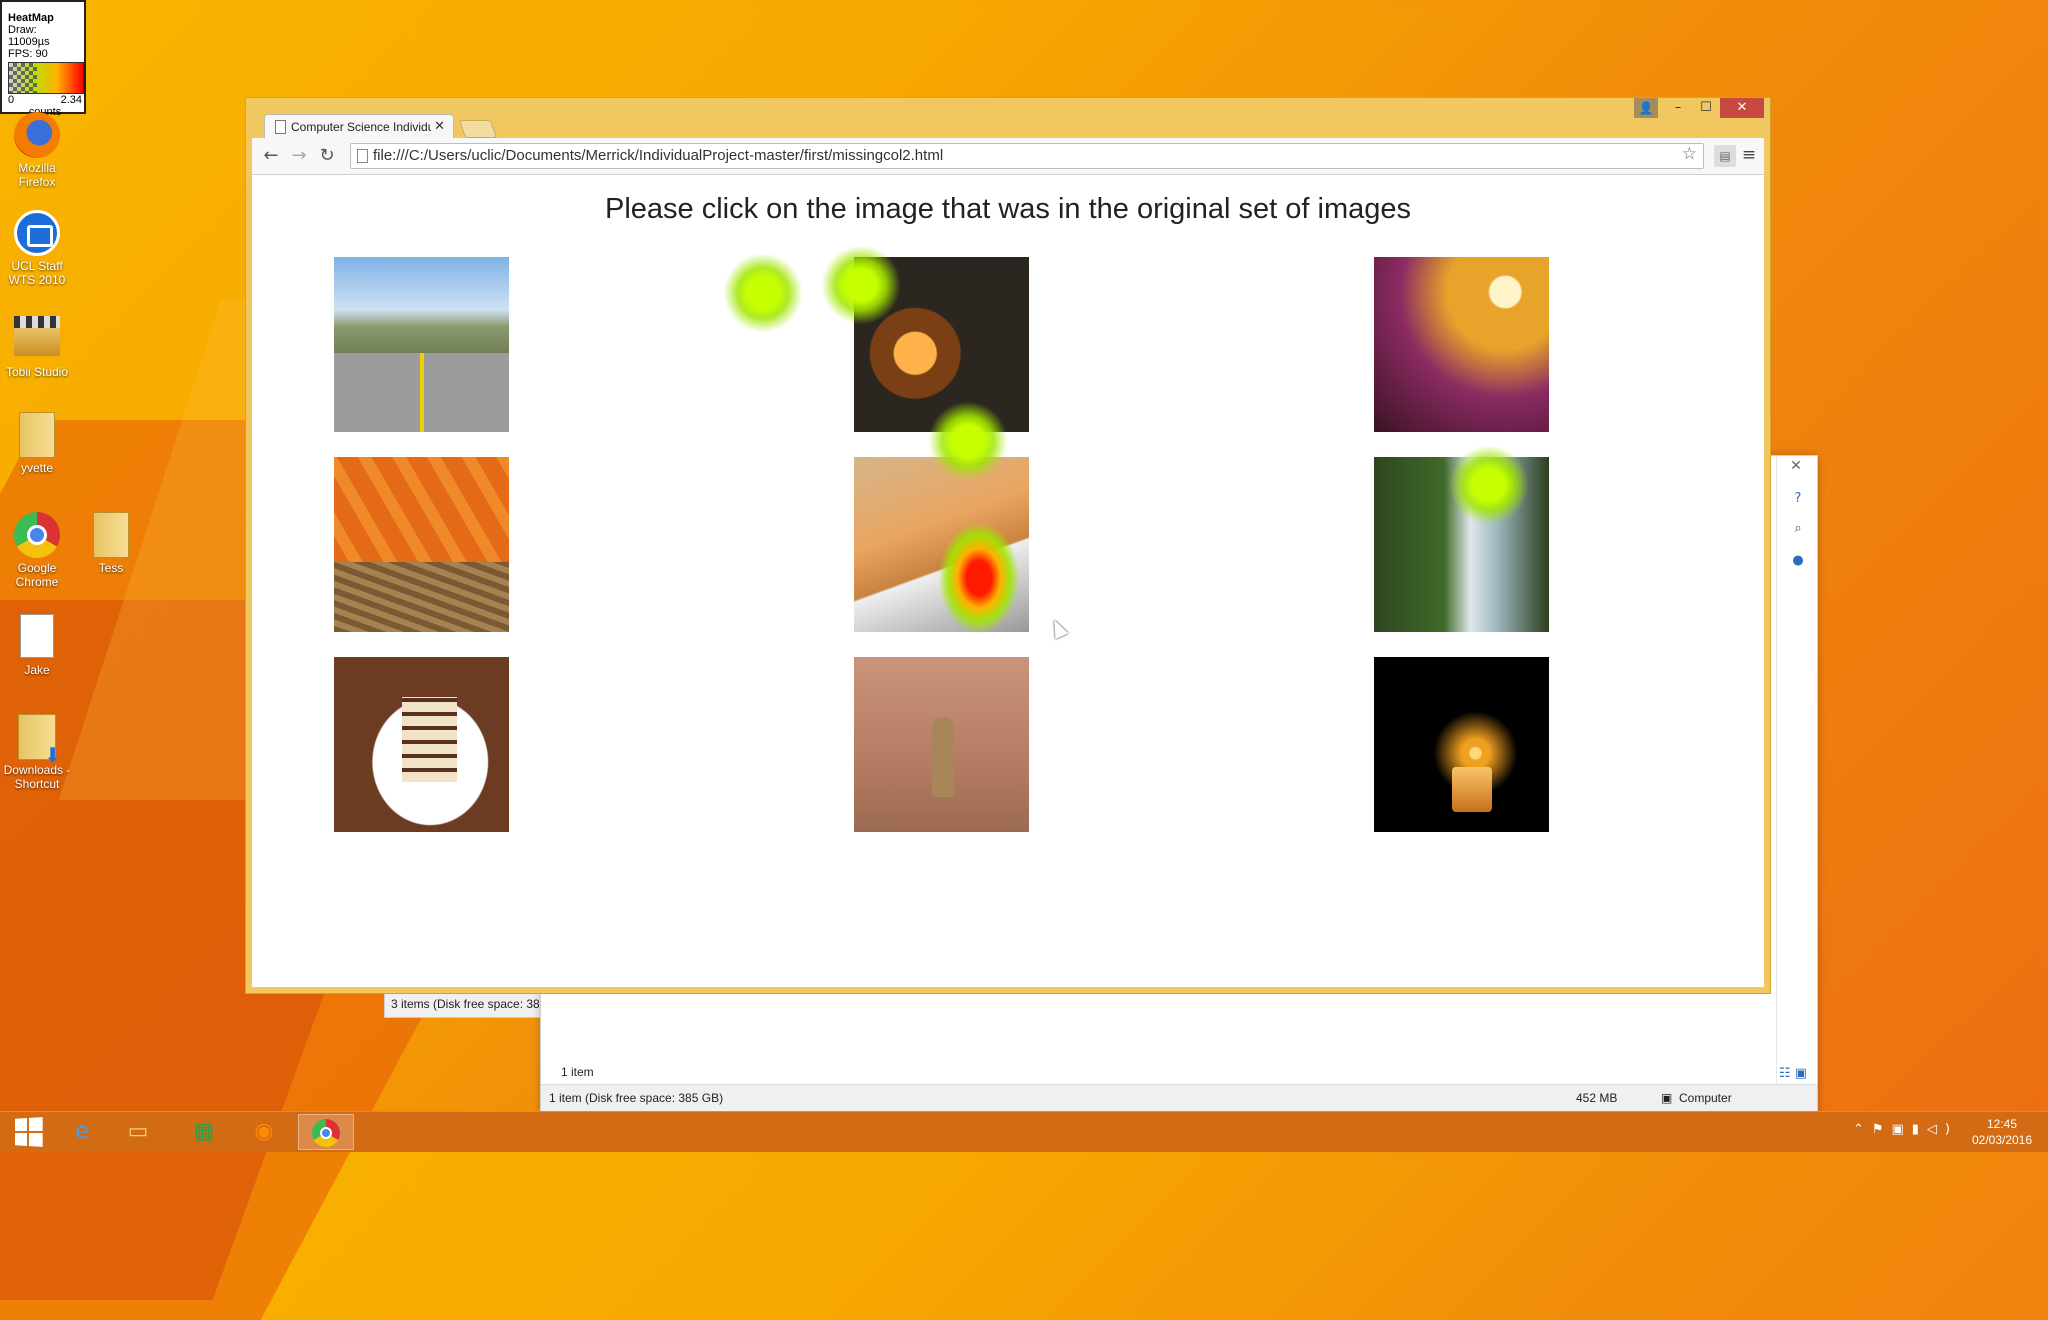  Describe the element at coordinates (37, 372) in the screenshot. I see `desktop-icon-label: Tobii Studio` at that location.